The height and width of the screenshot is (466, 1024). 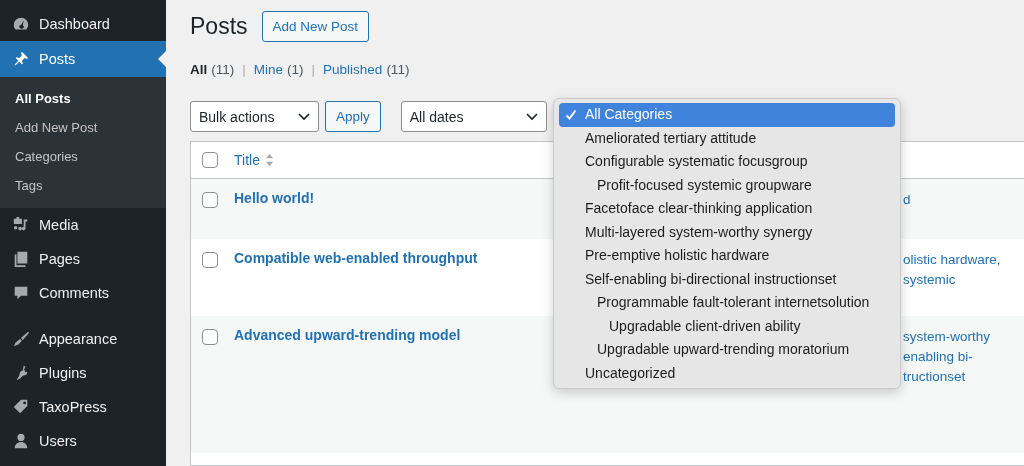 What do you see at coordinates (727, 232) in the screenshot?
I see `dropdown-option: Multi-layered system-worthy synergy` at bounding box center [727, 232].